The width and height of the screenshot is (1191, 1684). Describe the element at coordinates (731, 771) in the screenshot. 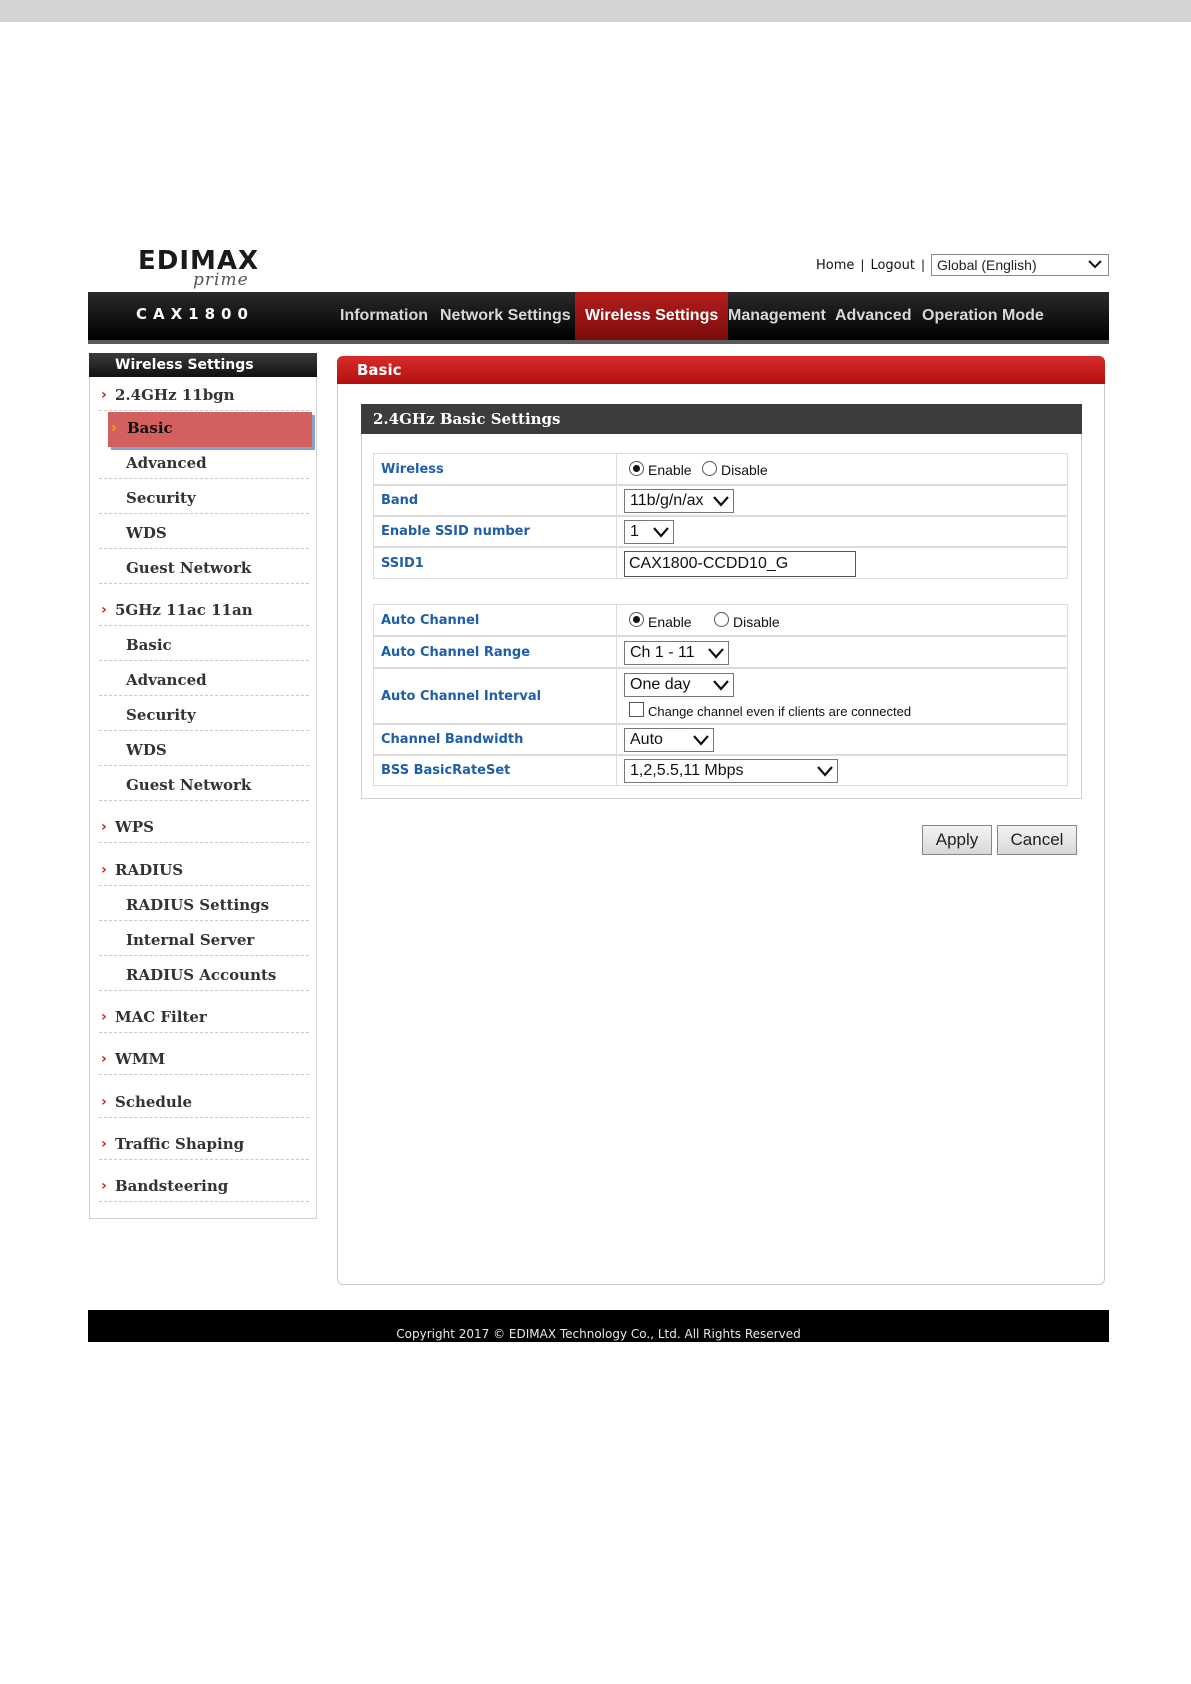

I see `bss-basic-rate-set-select: 1,2,5.5,11 Mbps` at that location.